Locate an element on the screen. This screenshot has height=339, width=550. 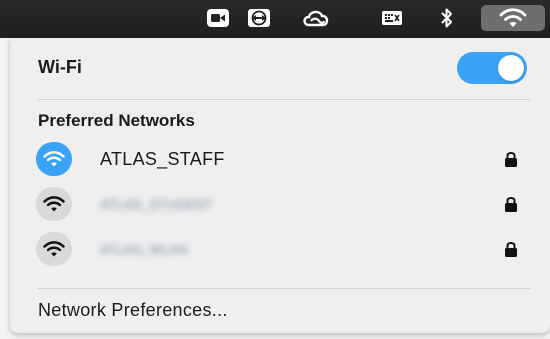
video-camera-icon is located at coordinates (218, 18).